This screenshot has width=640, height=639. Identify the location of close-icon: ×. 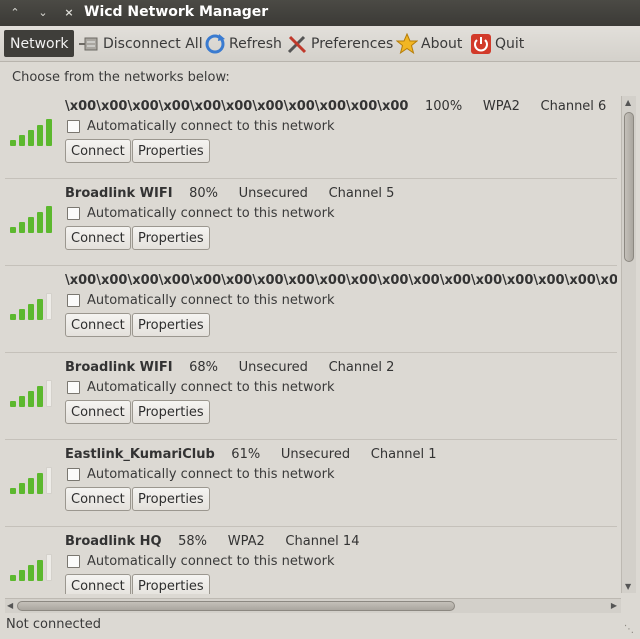
(69, 13).